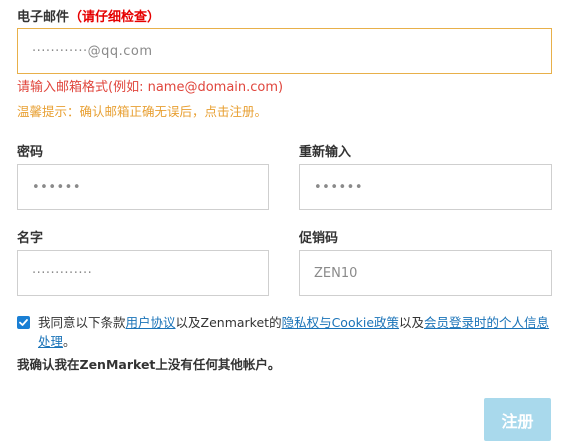  I want to click on promo-input: ZEN10, so click(425, 273).